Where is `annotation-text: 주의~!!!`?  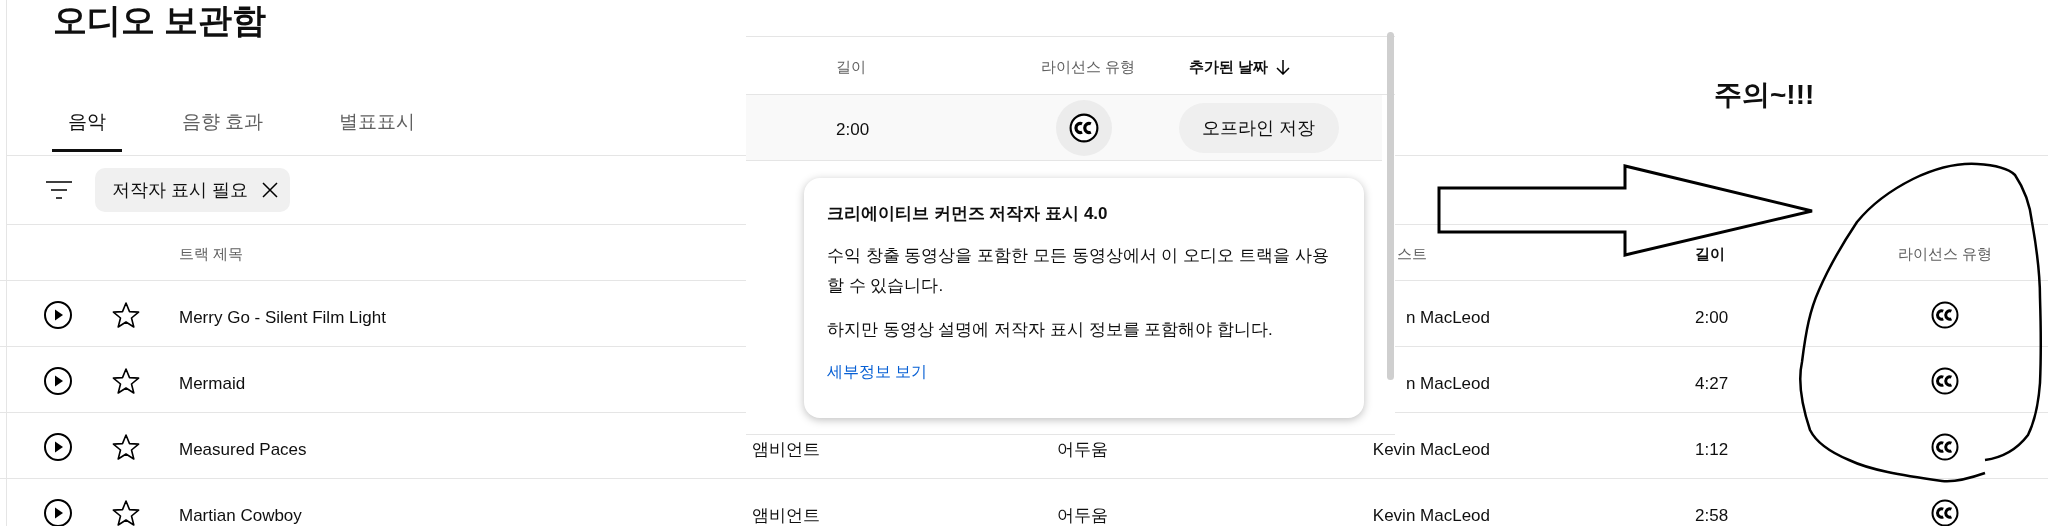 annotation-text: 주의~!!! is located at coordinates (1764, 95).